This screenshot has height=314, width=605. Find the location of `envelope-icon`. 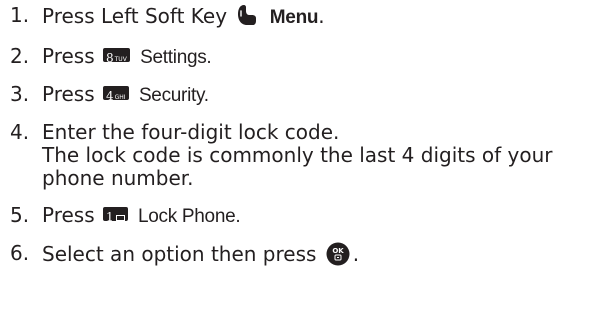

envelope-icon is located at coordinates (120, 218).